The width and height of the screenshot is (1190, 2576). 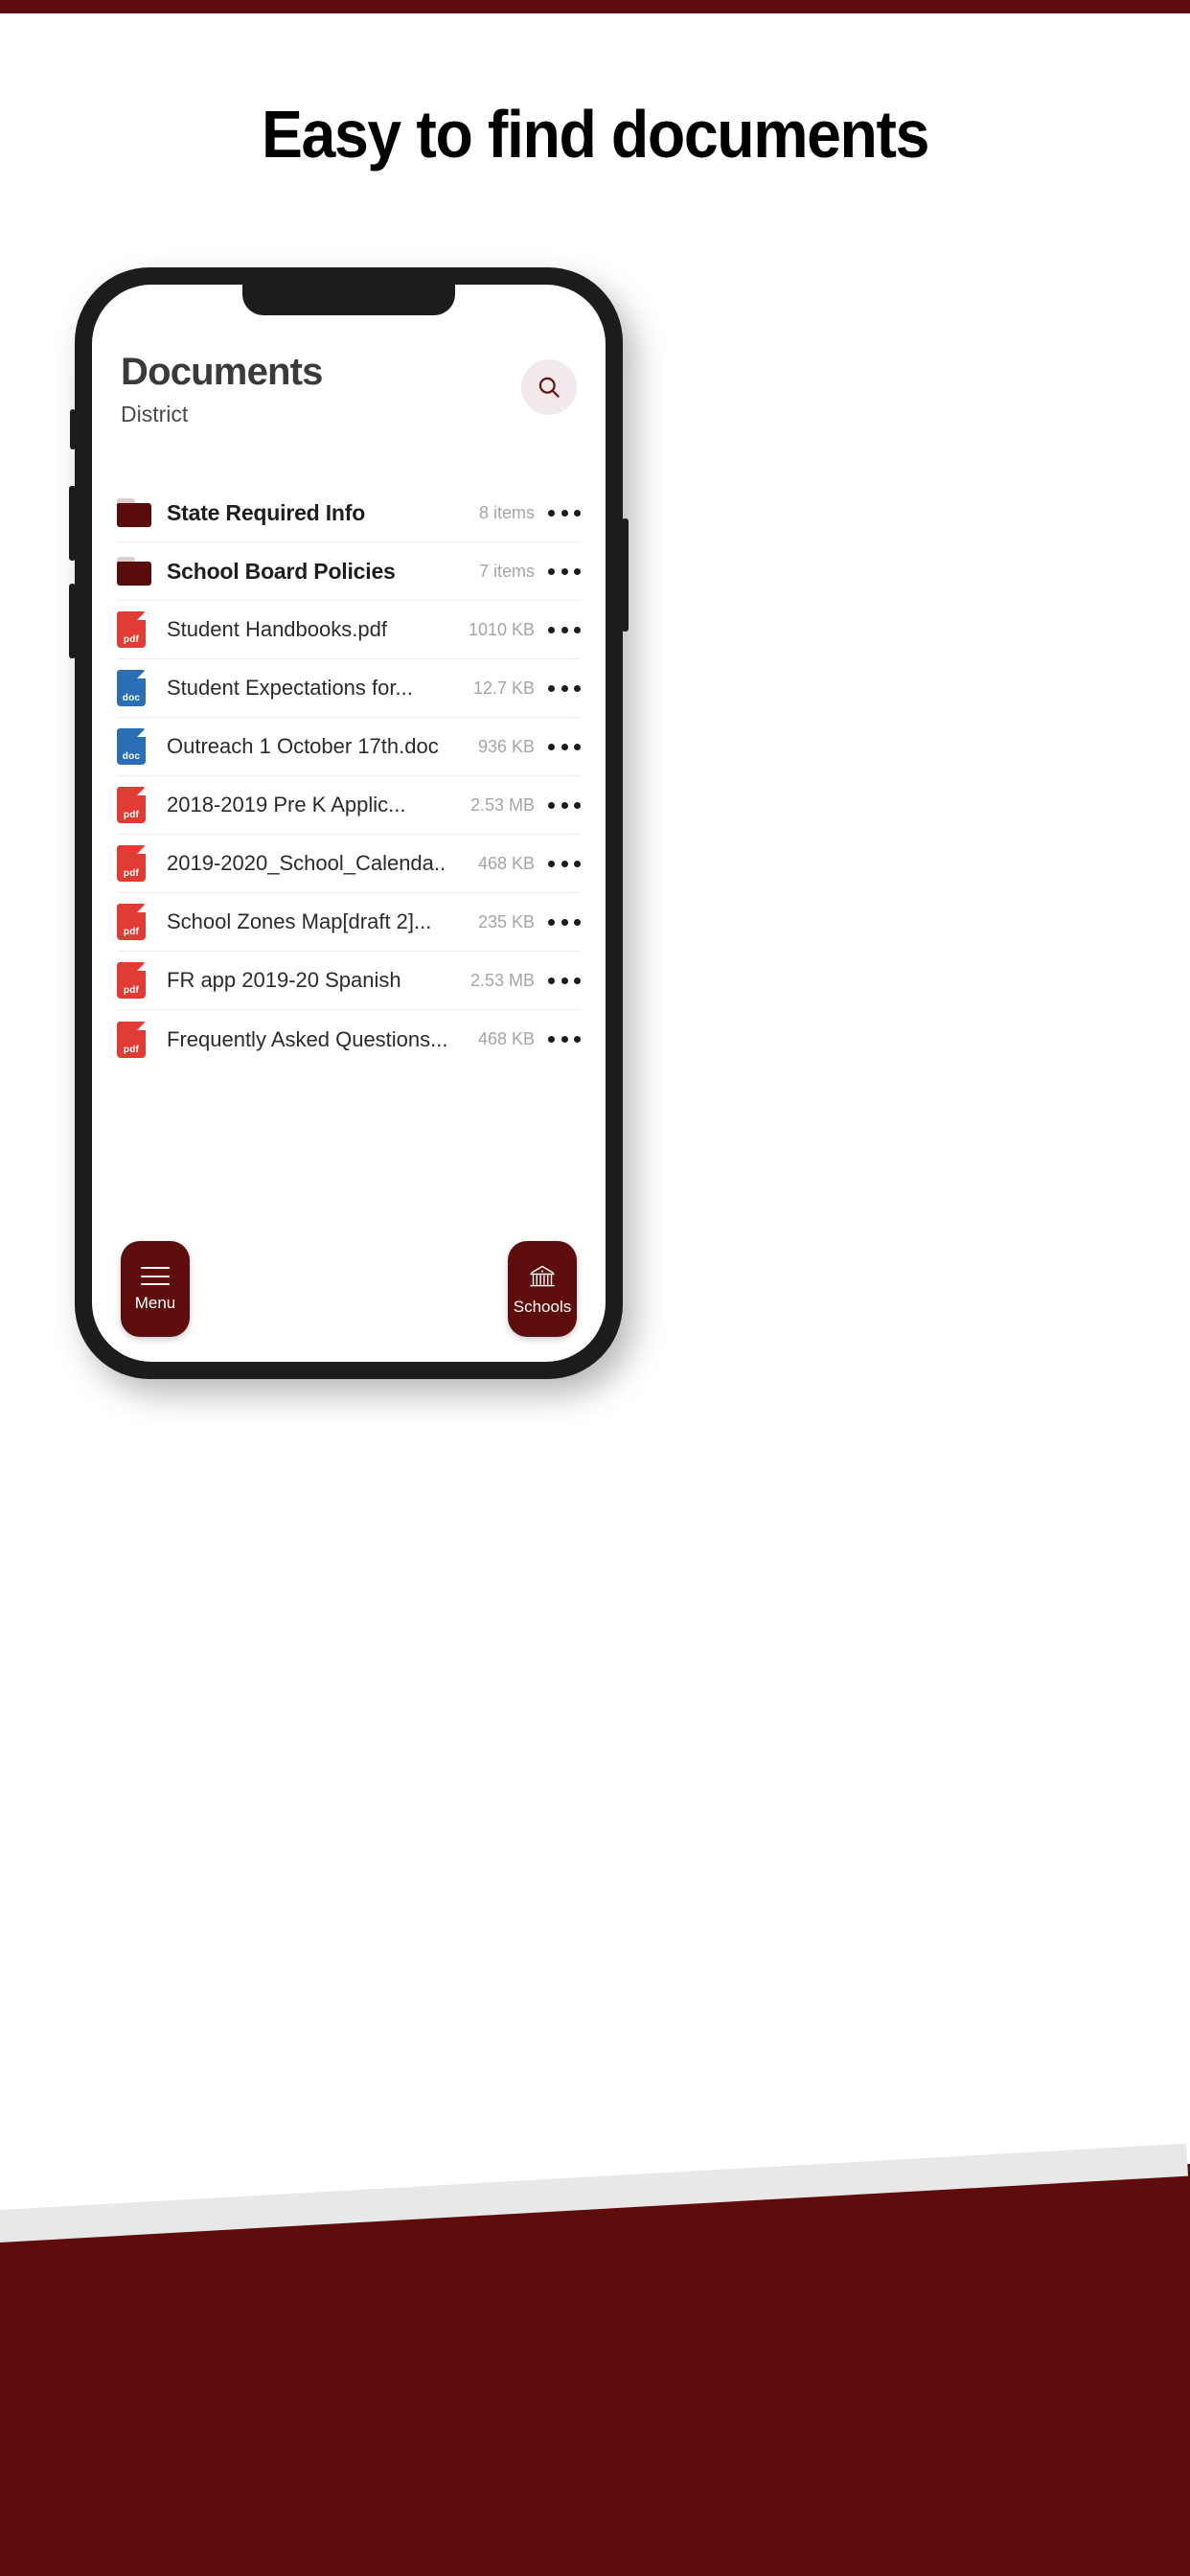 What do you see at coordinates (277, 629) in the screenshot?
I see `file-name: Student Handbooks.pdf` at bounding box center [277, 629].